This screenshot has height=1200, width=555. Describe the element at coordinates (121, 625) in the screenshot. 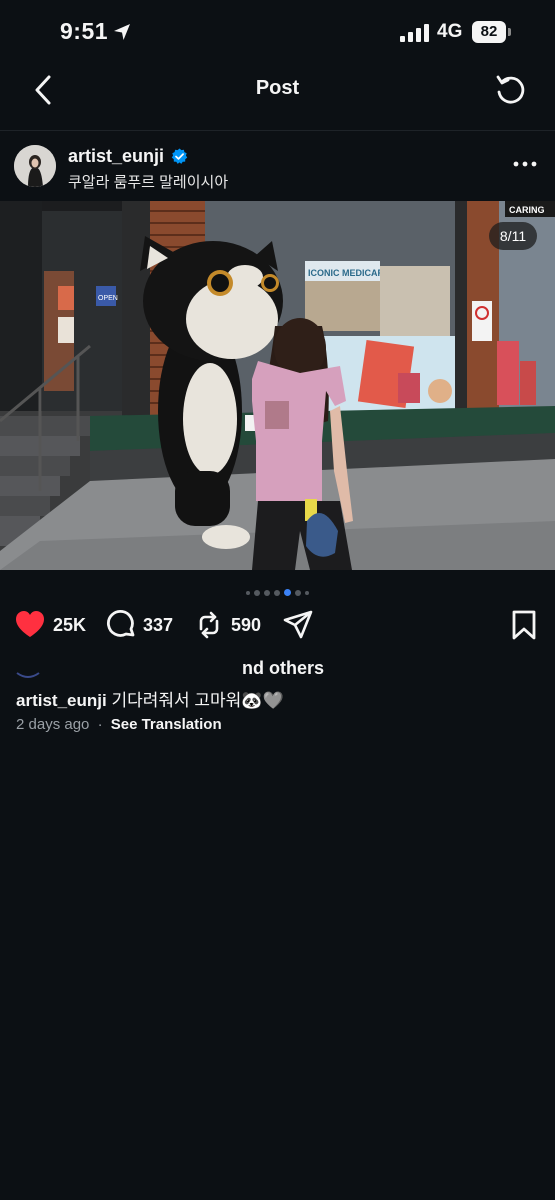

I see `comment-icon` at that location.